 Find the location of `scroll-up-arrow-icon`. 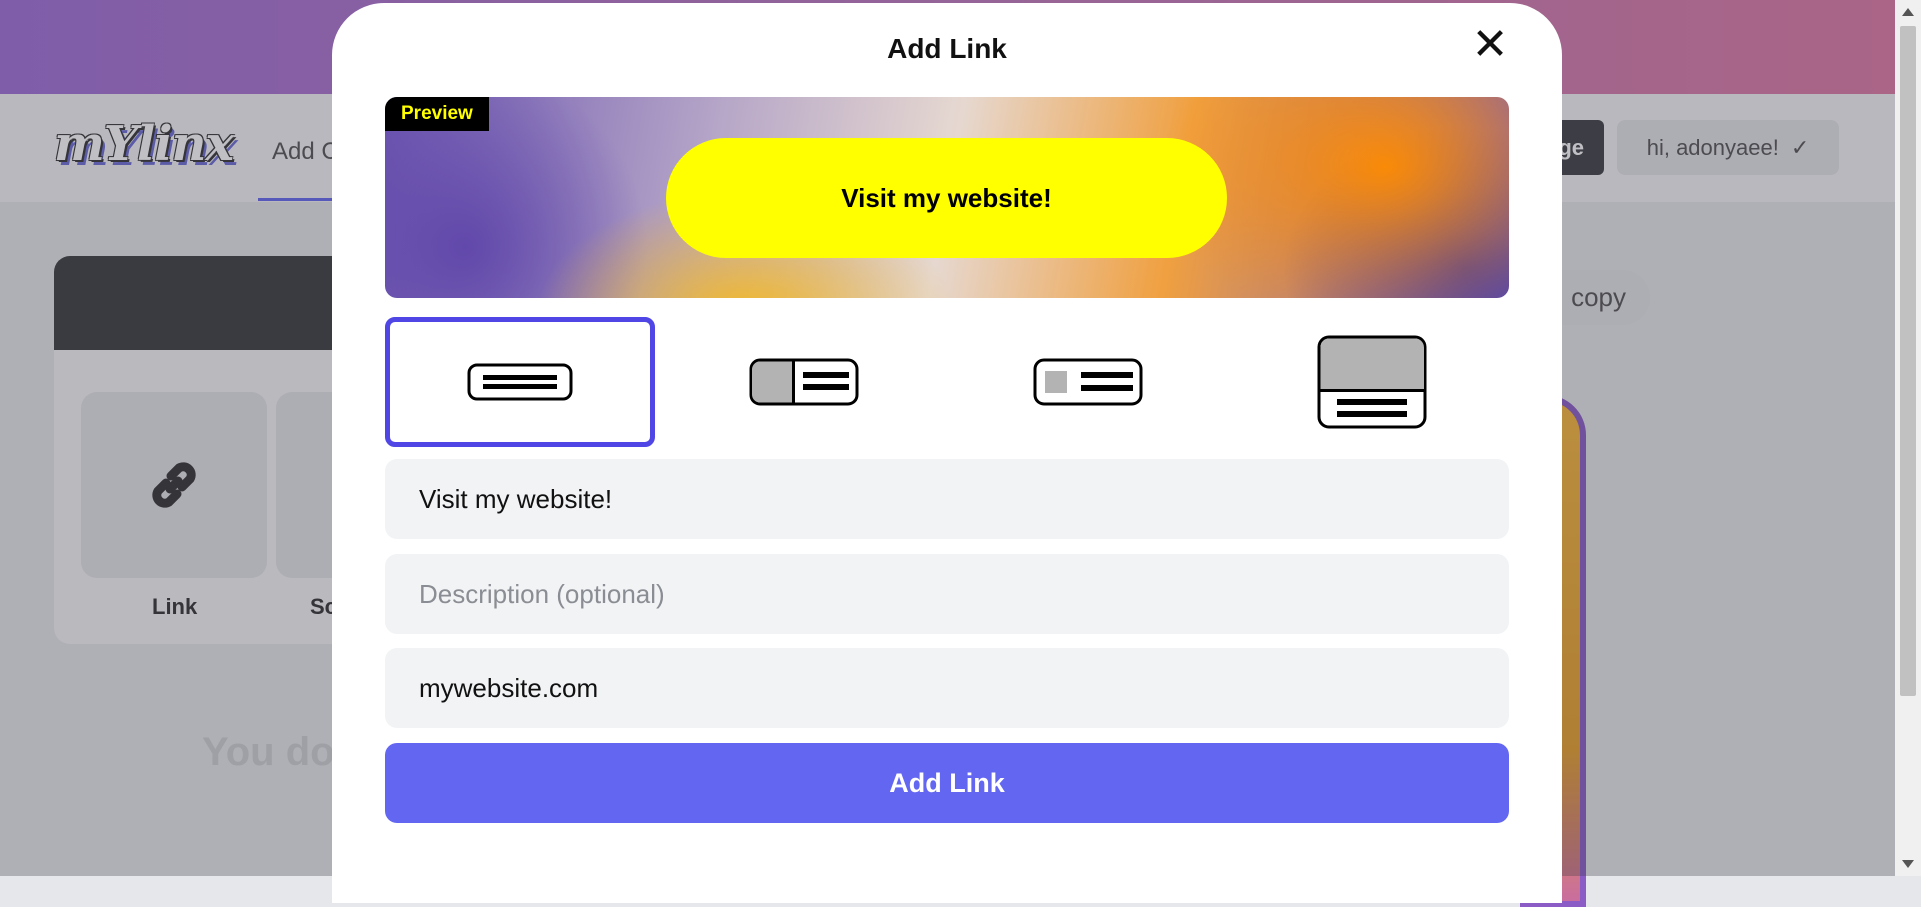

scroll-up-arrow-icon is located at coordinates (1908, 12).